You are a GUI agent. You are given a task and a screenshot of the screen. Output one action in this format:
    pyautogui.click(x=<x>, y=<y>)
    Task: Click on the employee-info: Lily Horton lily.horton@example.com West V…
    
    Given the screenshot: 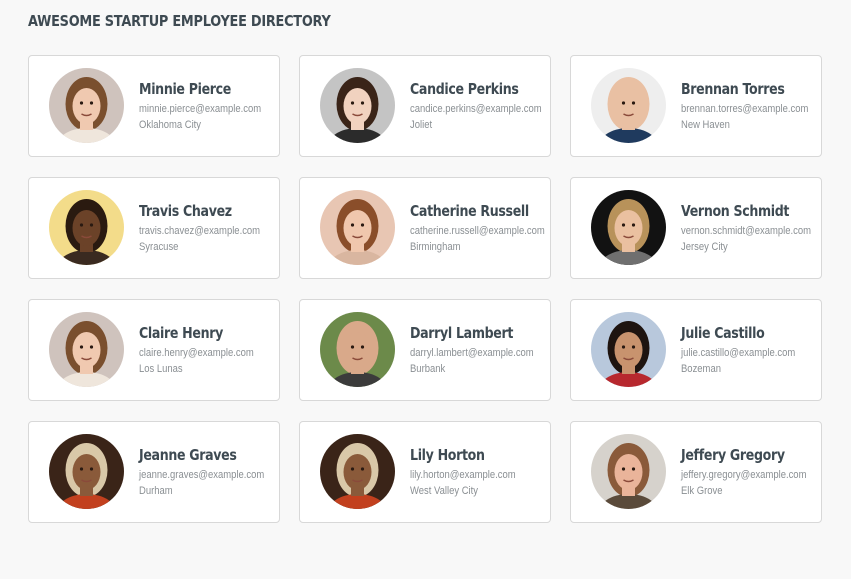 What is the action you would take?
    pyautogui.click(x=471, y=472)
    